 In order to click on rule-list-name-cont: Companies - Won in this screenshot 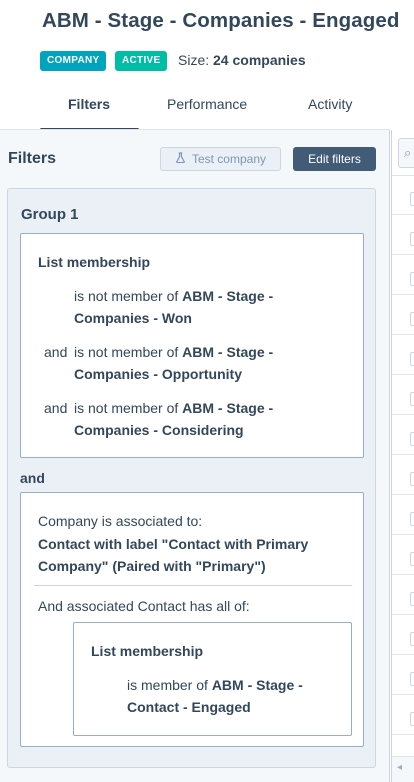, I will do `click(133, 318)`.